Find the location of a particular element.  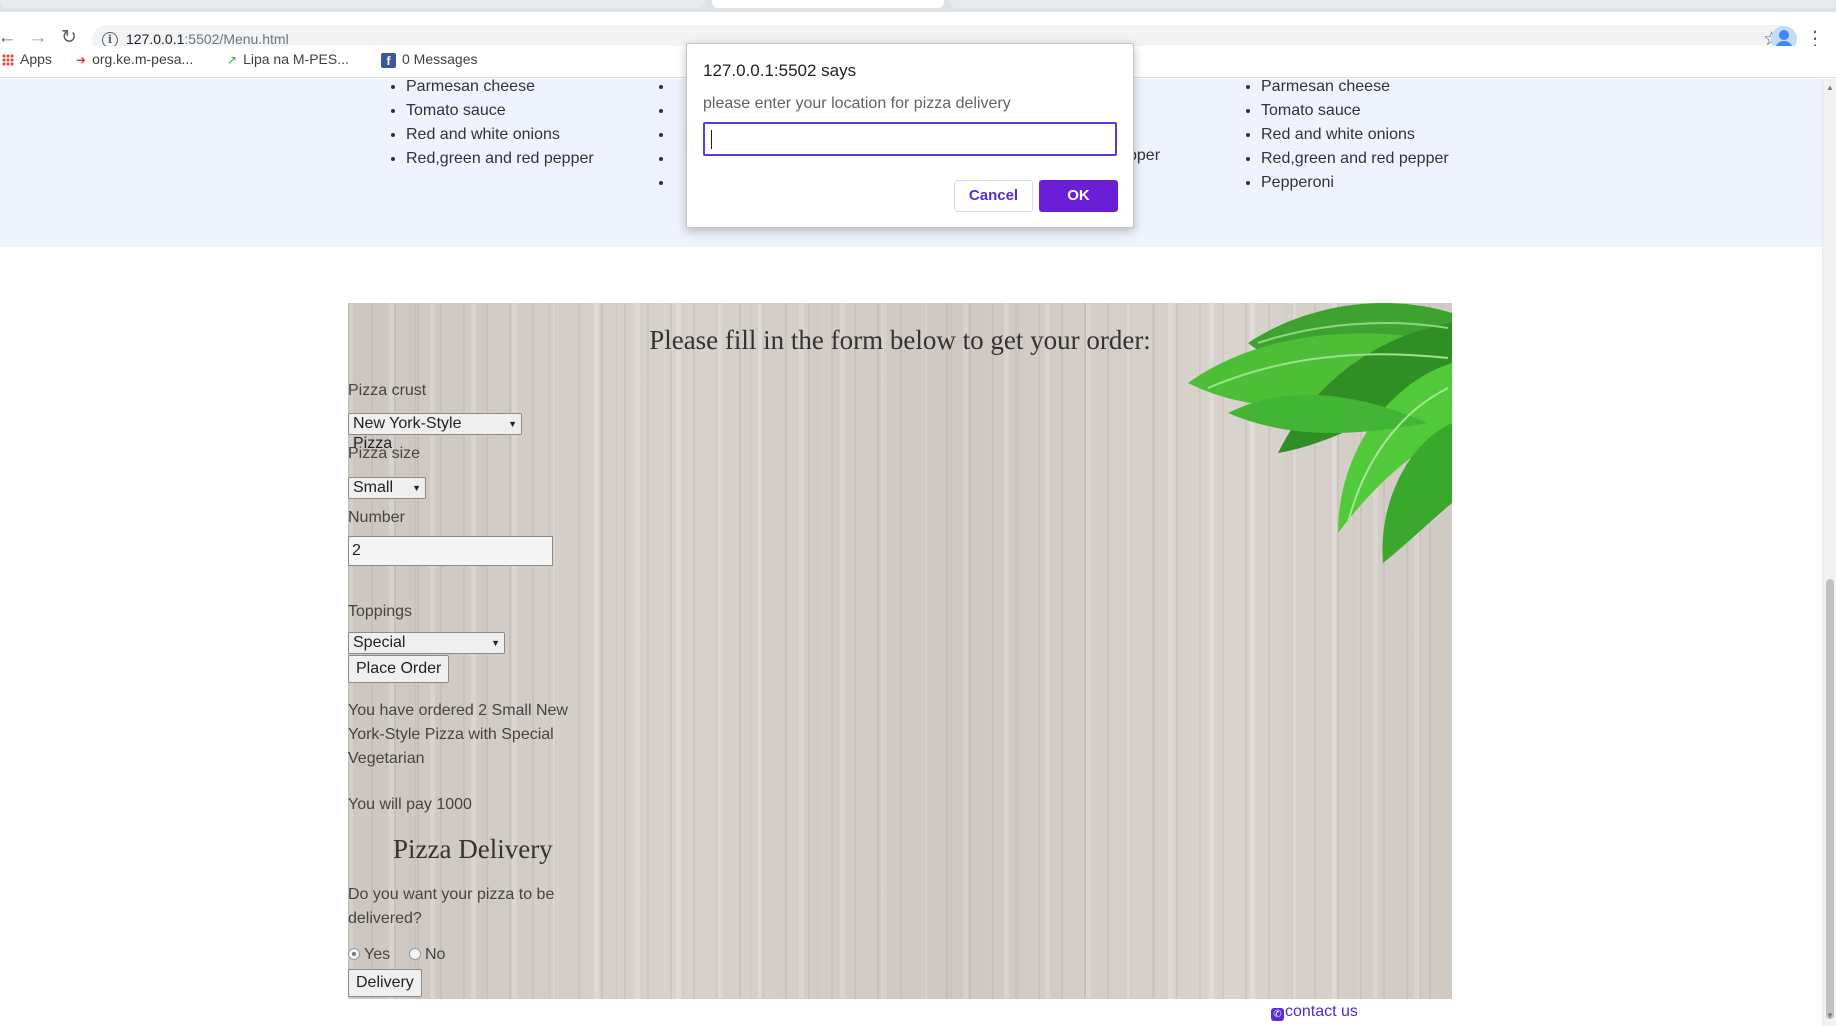

tab-strip is located at coordinates (918, 6).